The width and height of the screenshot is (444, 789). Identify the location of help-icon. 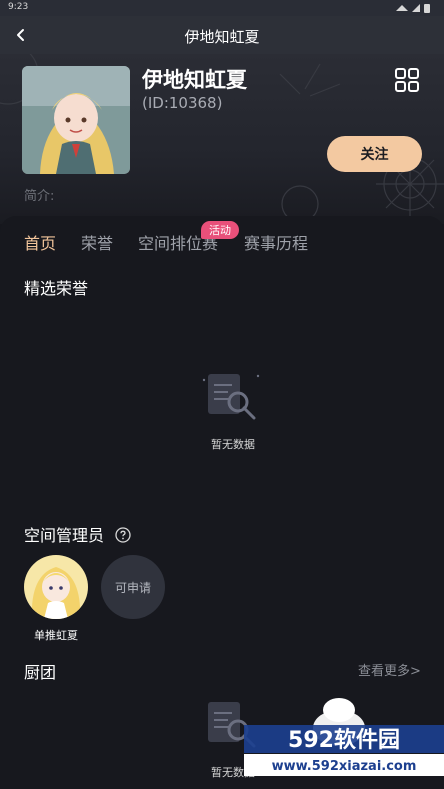
(123, 535).